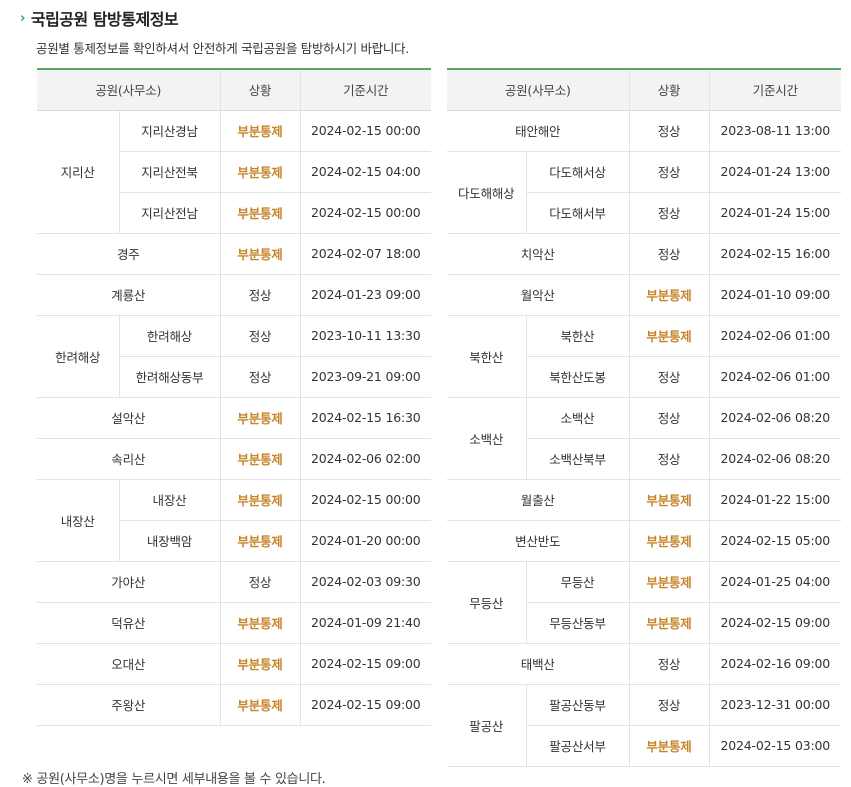  What do you see at coordinates (538, 254) in the screenshot?
I see `park-office-link: 치악산` at bounding box center [538, 254].